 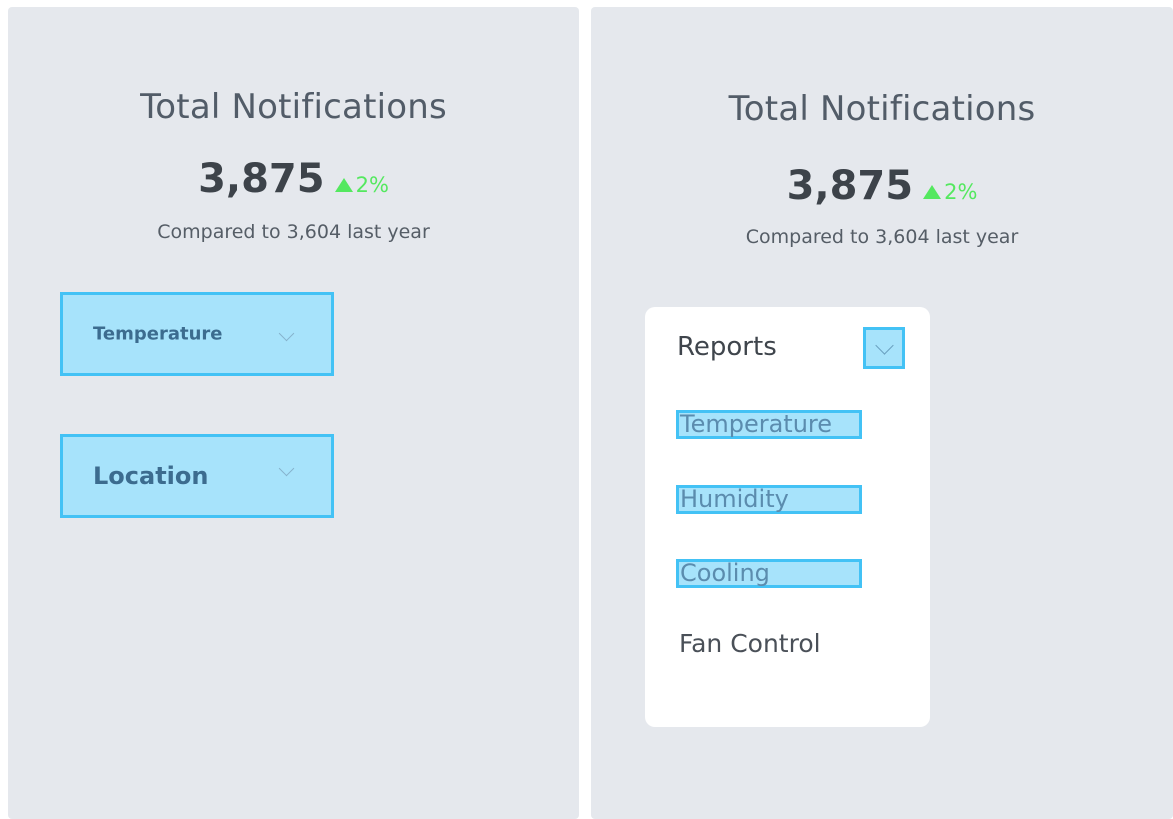 I want to click on menu-item-cooling: Cooling, so click(x=769, y=573).